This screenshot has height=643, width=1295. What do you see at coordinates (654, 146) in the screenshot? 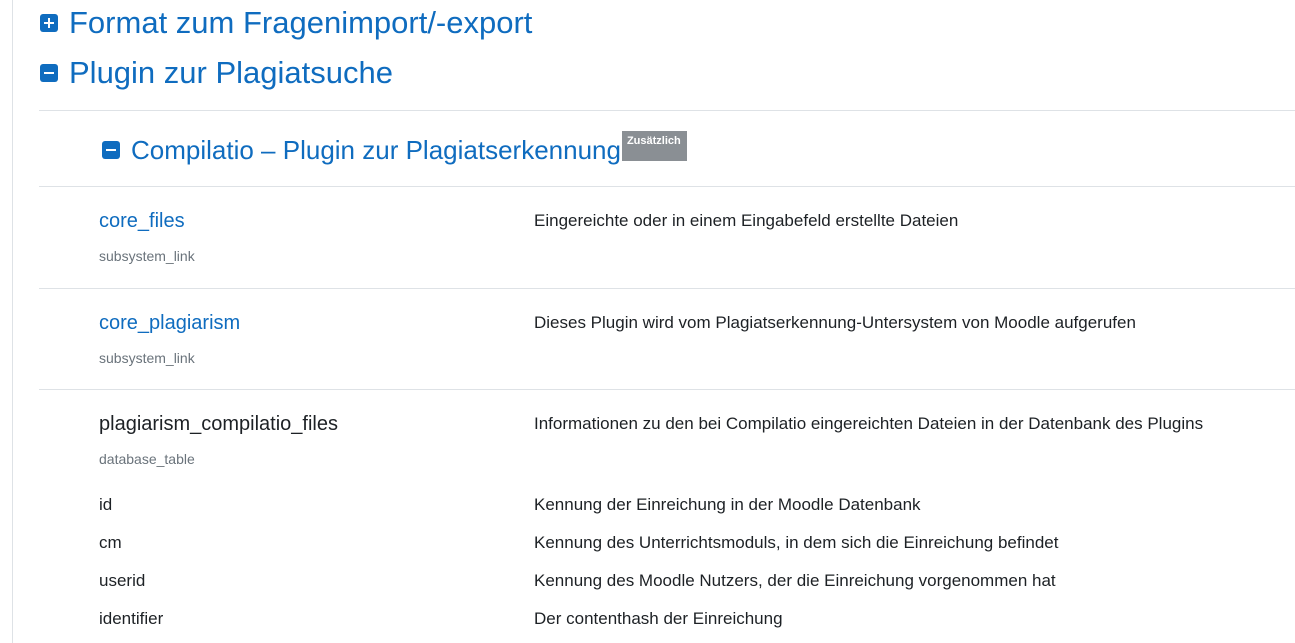
I see `additional-badge: Zusätzlich` at bounding box center [654, 146].